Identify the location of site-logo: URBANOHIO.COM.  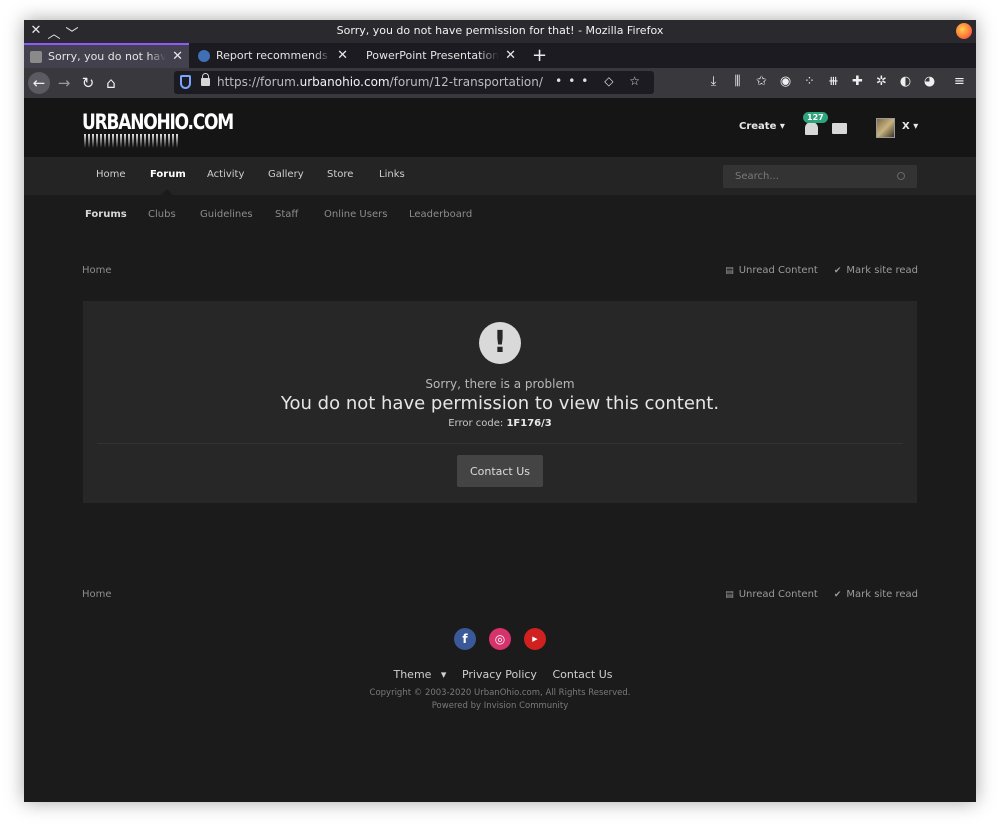
(158, 130).